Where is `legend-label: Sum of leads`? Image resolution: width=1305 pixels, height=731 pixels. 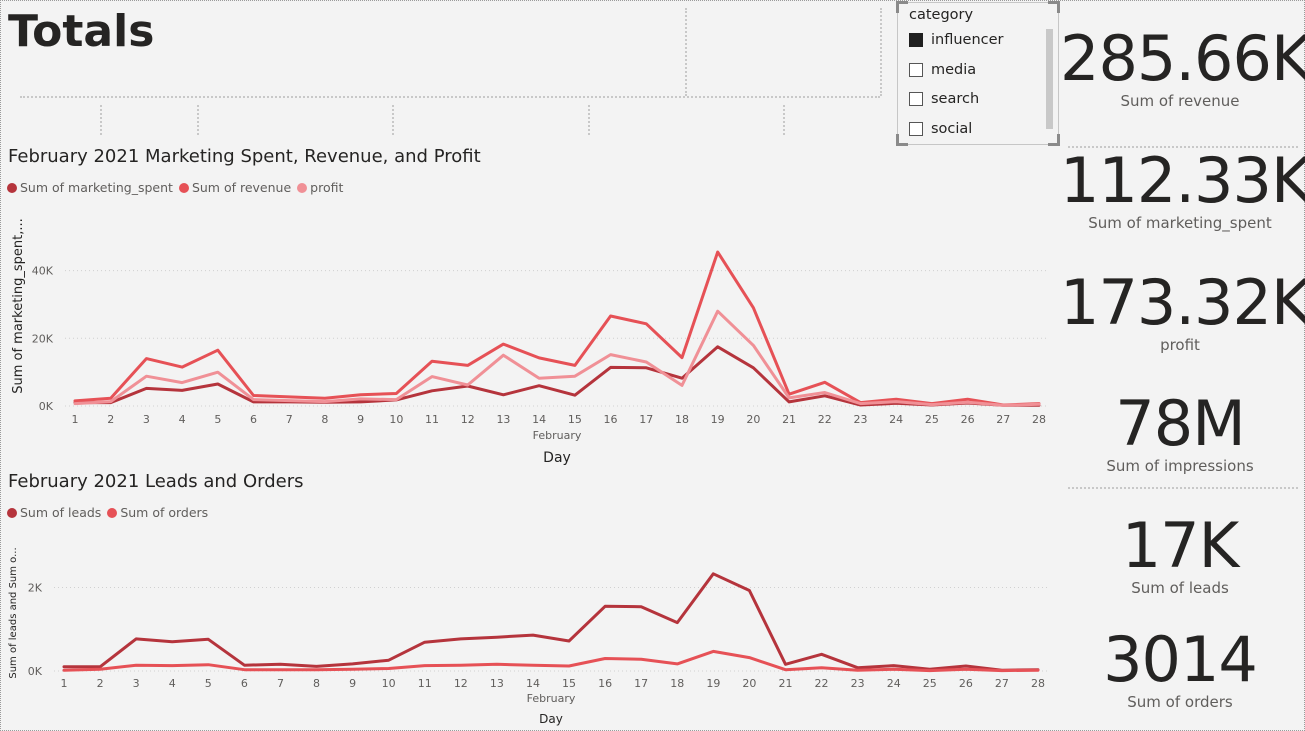 legend-label: Sum of leads is located at coordinates (61, 512).